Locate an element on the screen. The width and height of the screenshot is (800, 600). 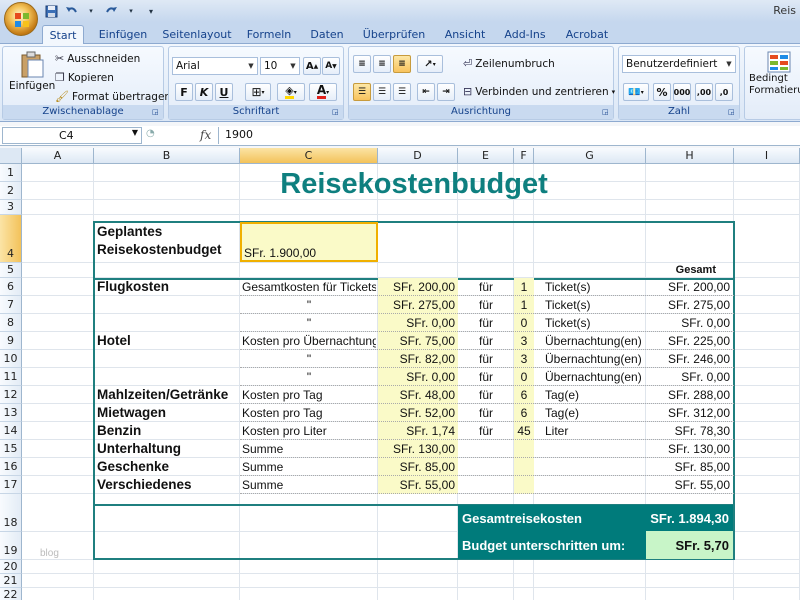
column-header-b: B is located at coordinates (167, 156).